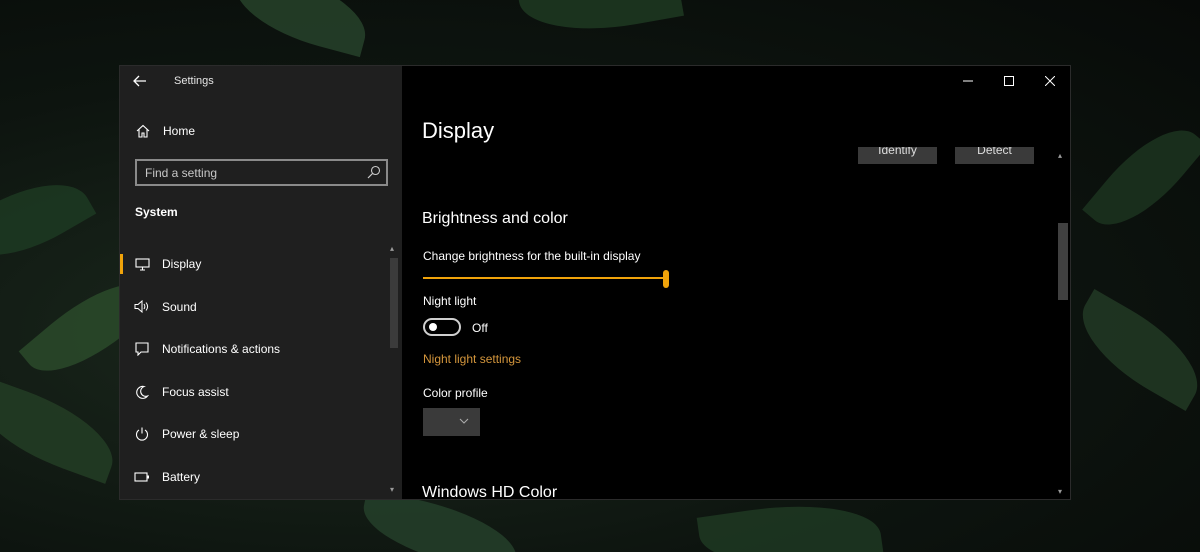 The height and width of the screenshot is (552, 1200). I want to click on close-icon, so click(1049, 81).